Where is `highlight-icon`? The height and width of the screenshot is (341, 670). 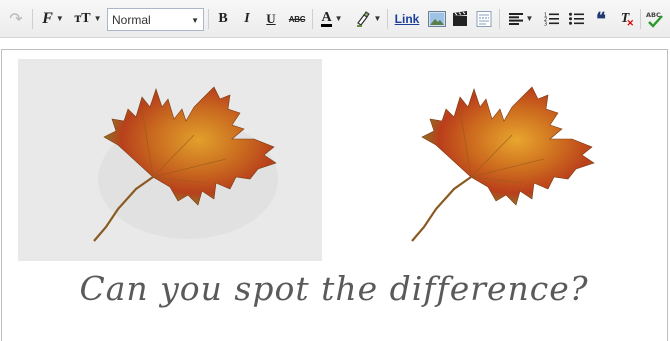 highlight-icon is located at coordinates (363, 19).